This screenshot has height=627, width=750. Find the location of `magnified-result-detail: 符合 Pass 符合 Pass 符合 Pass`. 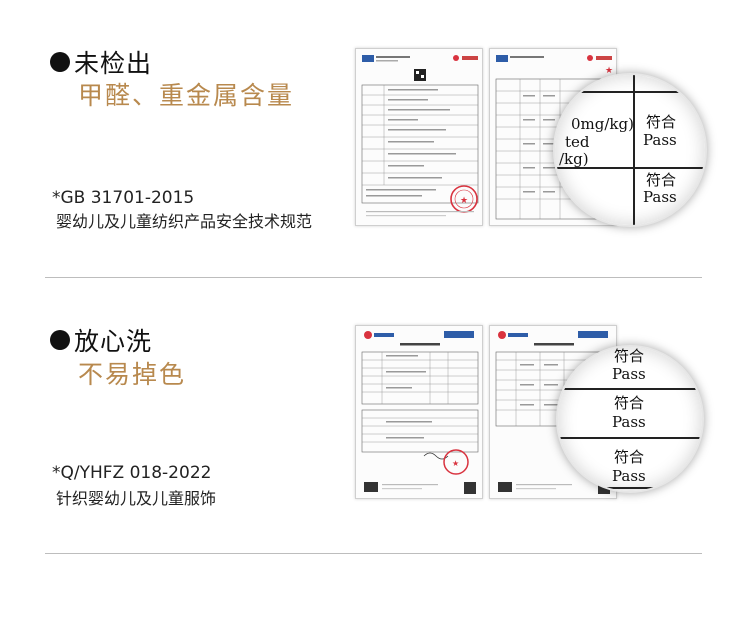

magnified-result-detail: 符合 Pass 符合 Pass 符合 Pass is located at coordinates (630, 419).